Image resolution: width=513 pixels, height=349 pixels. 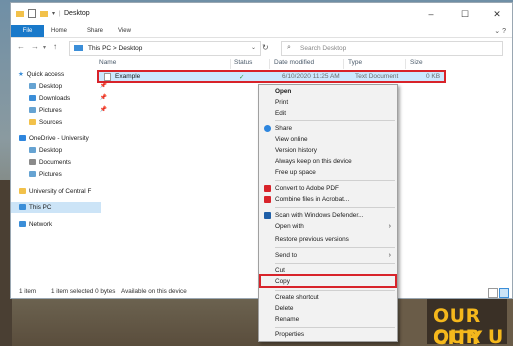 I want to click on address-dropdown-icon: ⌄, so click(x=253, y=47).